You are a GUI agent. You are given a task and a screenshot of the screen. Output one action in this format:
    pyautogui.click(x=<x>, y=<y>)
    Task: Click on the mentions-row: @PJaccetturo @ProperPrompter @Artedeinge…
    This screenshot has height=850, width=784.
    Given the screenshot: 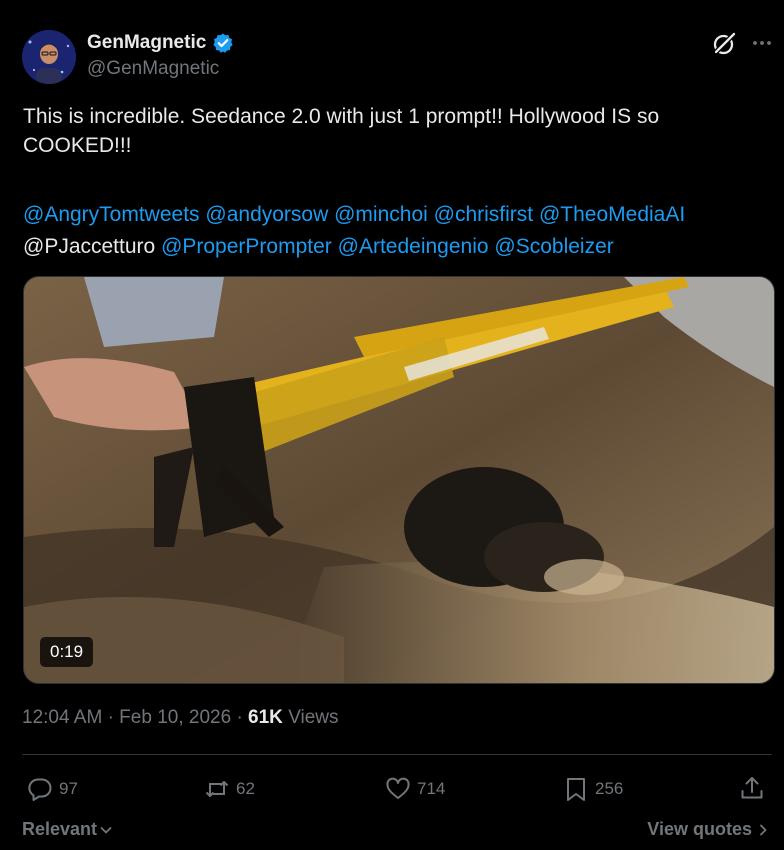 What is the action you would take?
    pyautogui.click(x=398, y=247)
    